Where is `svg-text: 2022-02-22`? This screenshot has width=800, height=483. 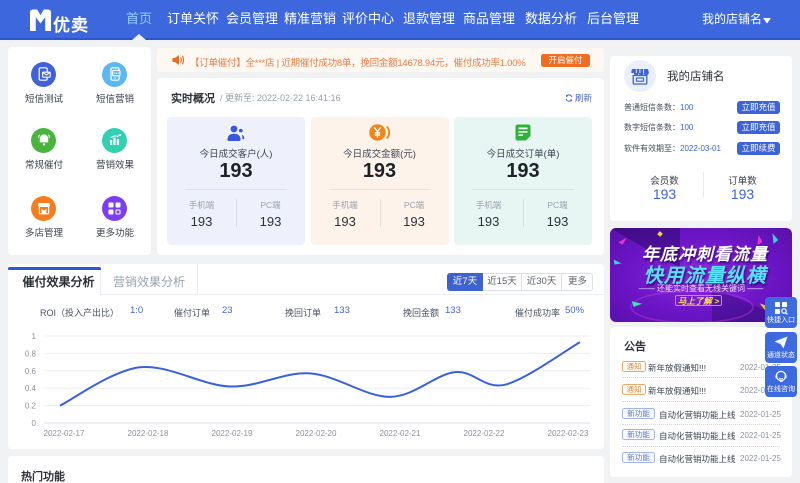
svg-text: 2022-02-22 is located at coordinates (484, 433).